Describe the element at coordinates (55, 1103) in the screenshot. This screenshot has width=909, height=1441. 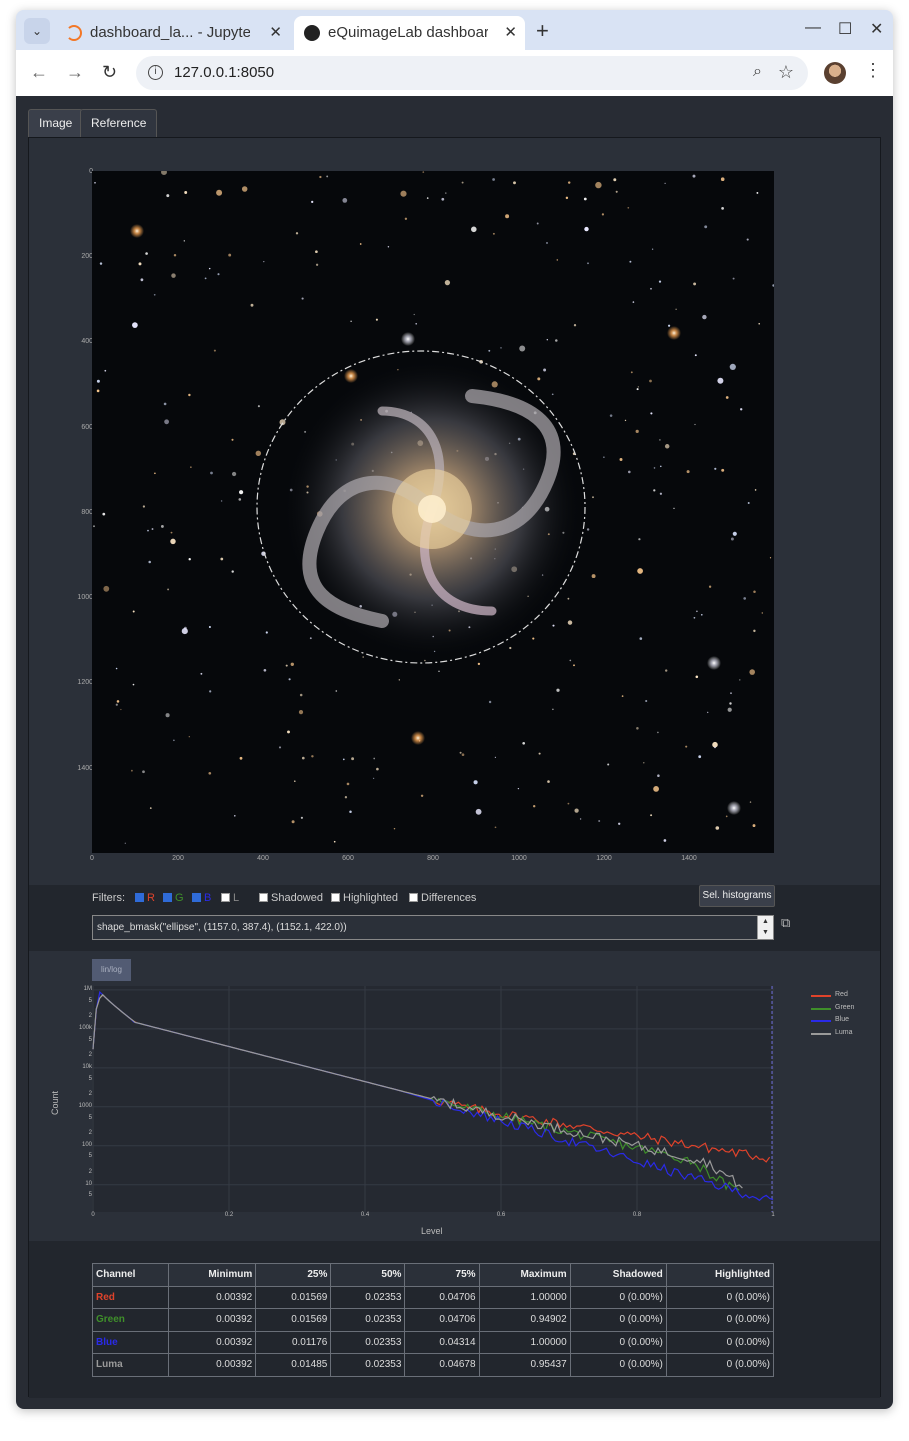
I see `histogram-y-label: Count` at that location.